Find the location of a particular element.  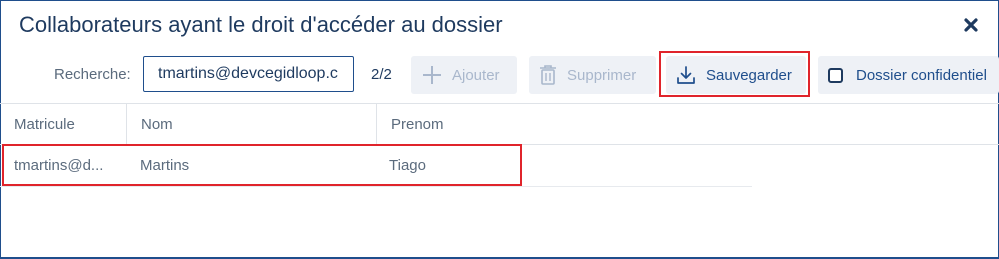

confidential-label: Dossier confidentiel is located at coordinates (921, 75).